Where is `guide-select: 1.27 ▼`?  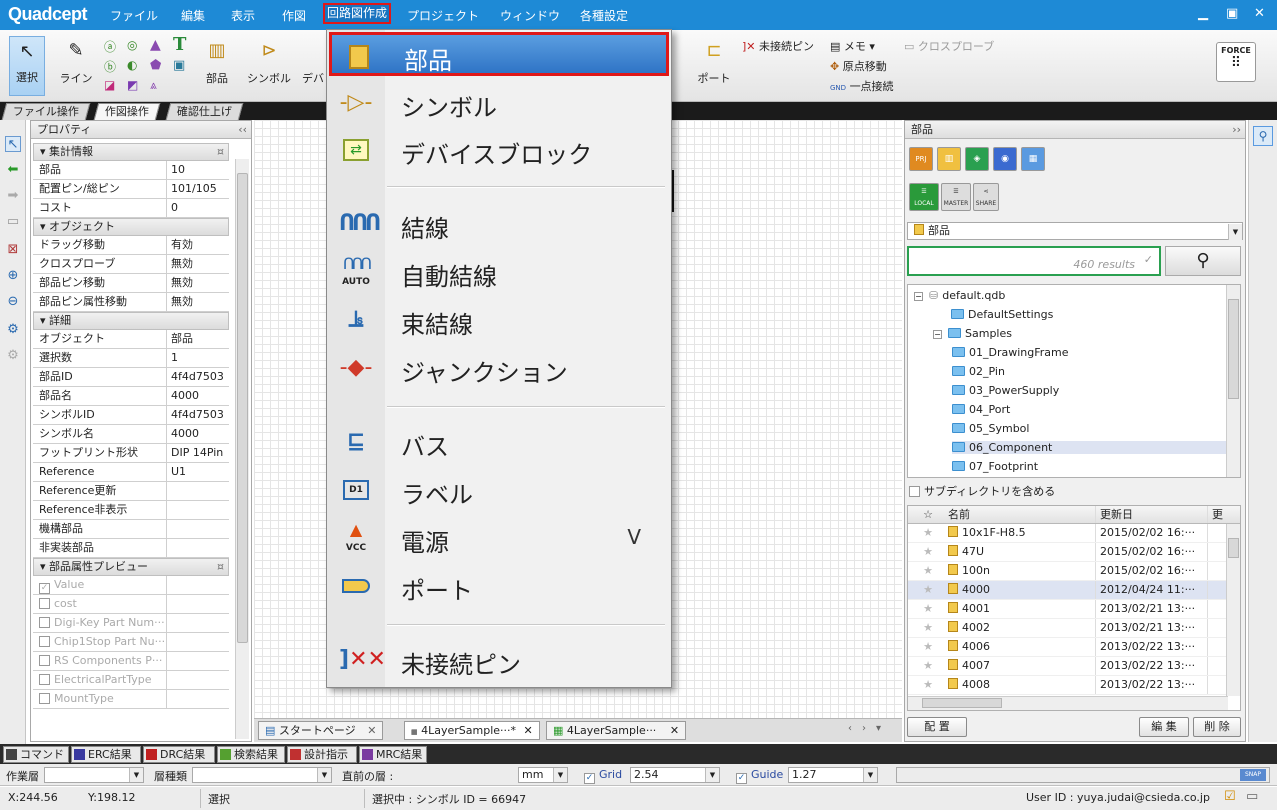 guide-select: 1.27 ▼ is located at coordinates (833, 775).